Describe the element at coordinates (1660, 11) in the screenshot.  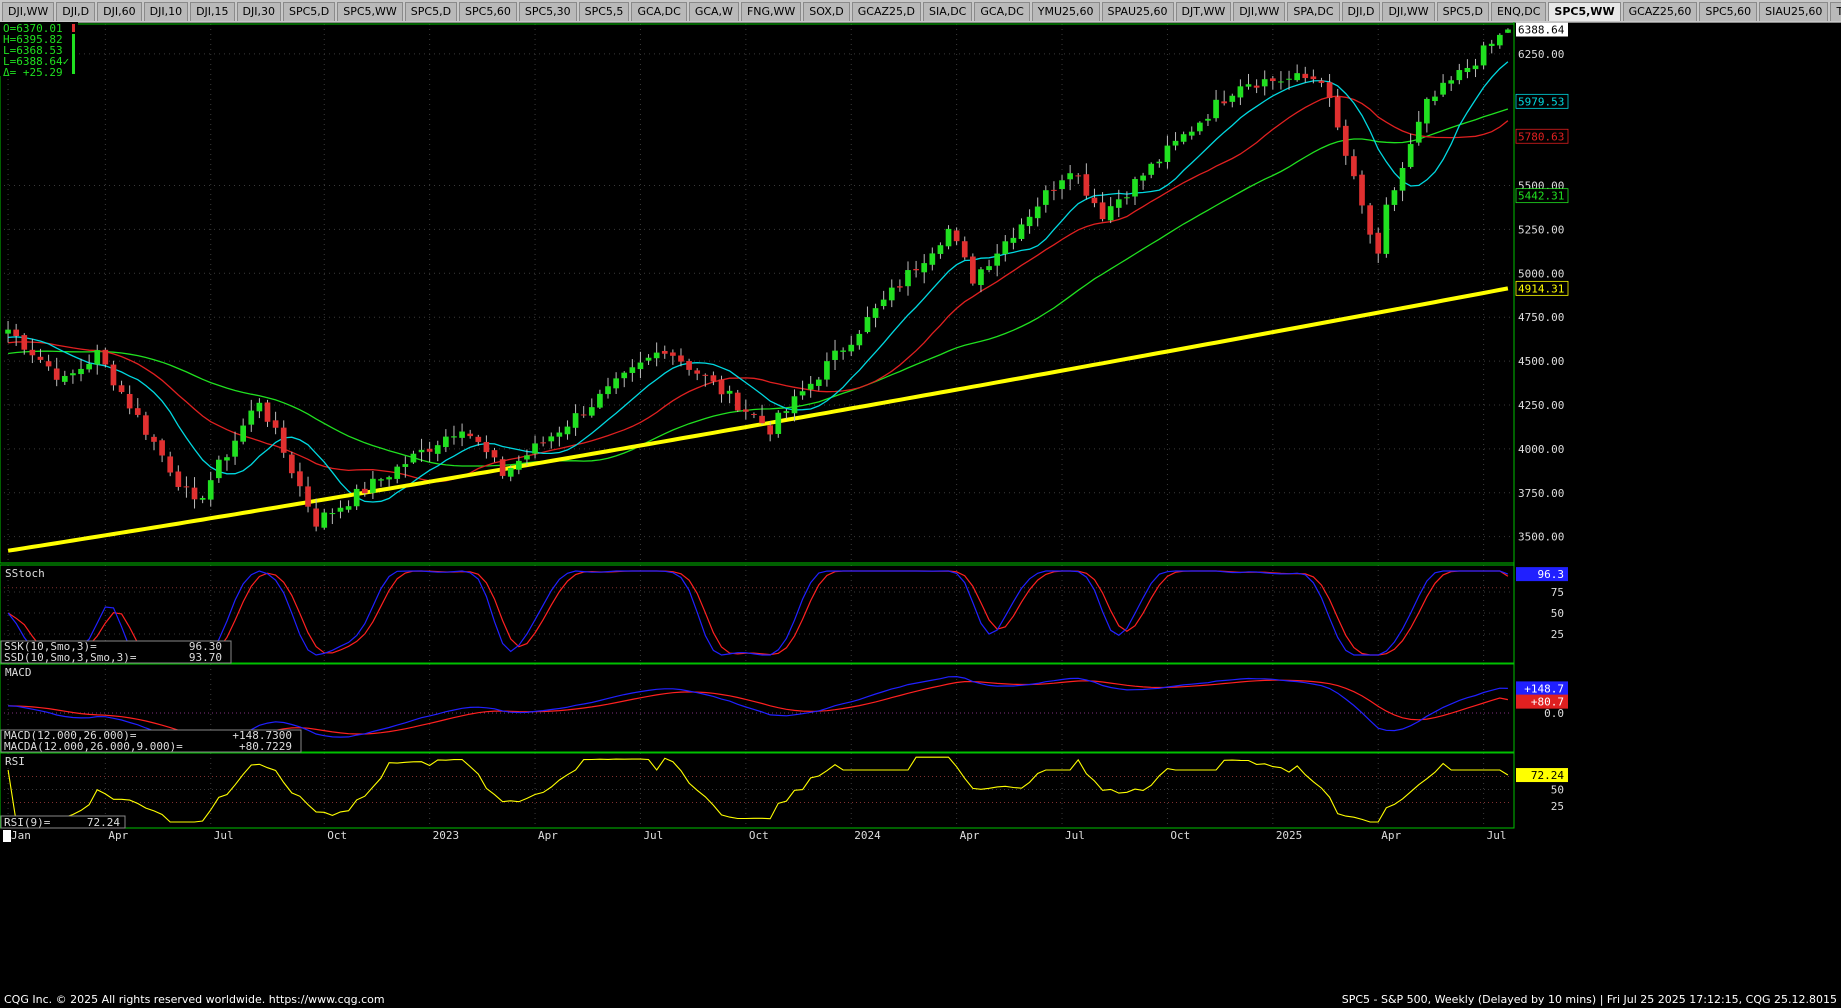
I see `symbol-tab: GCAZ25,60` at that location.